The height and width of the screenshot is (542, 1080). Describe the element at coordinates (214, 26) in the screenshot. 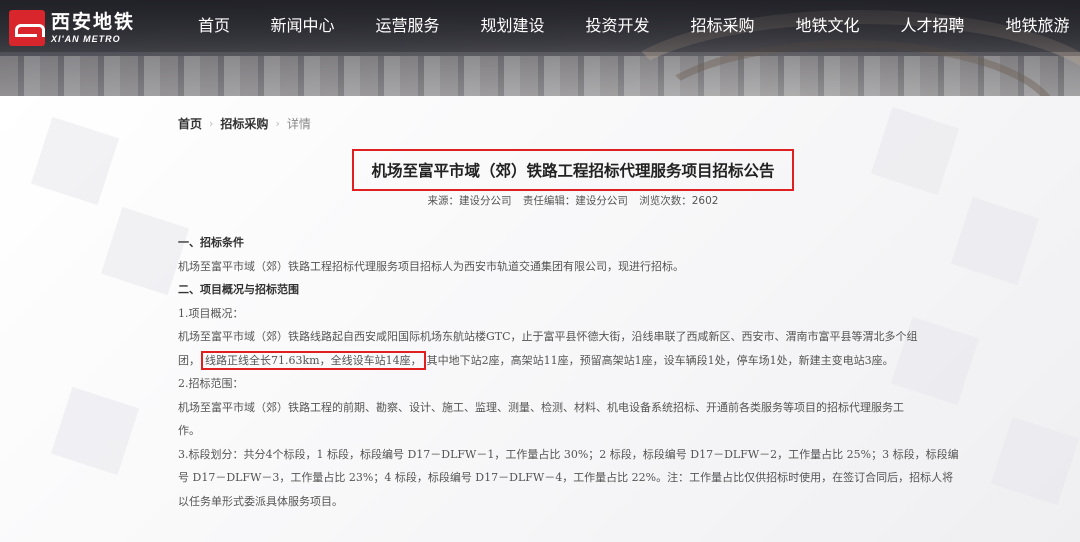

I see `nav-item-home: 首页` at that location.